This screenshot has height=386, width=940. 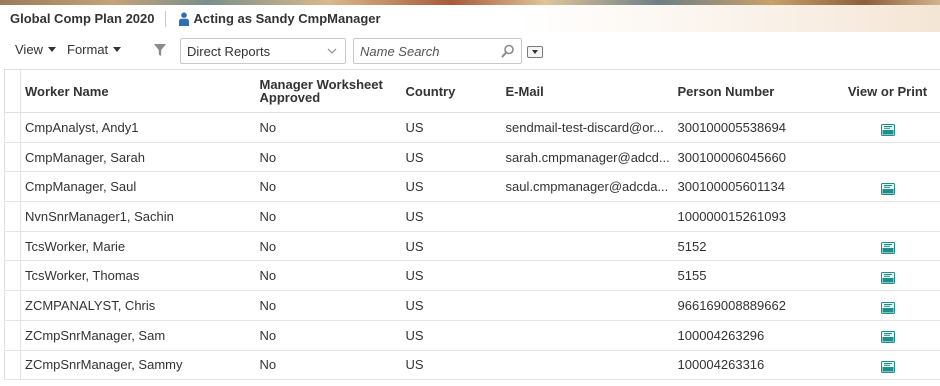 I want to click on worker-name-cell: ZCmpSnrManager, Sammy, so click(x=138, y=365).